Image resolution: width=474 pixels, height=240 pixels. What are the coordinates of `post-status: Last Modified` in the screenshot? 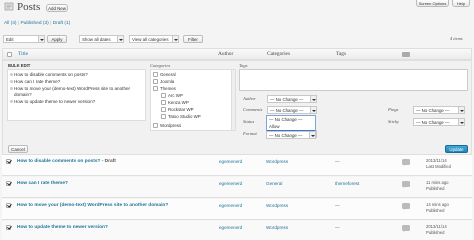 It's located at (438, 166).